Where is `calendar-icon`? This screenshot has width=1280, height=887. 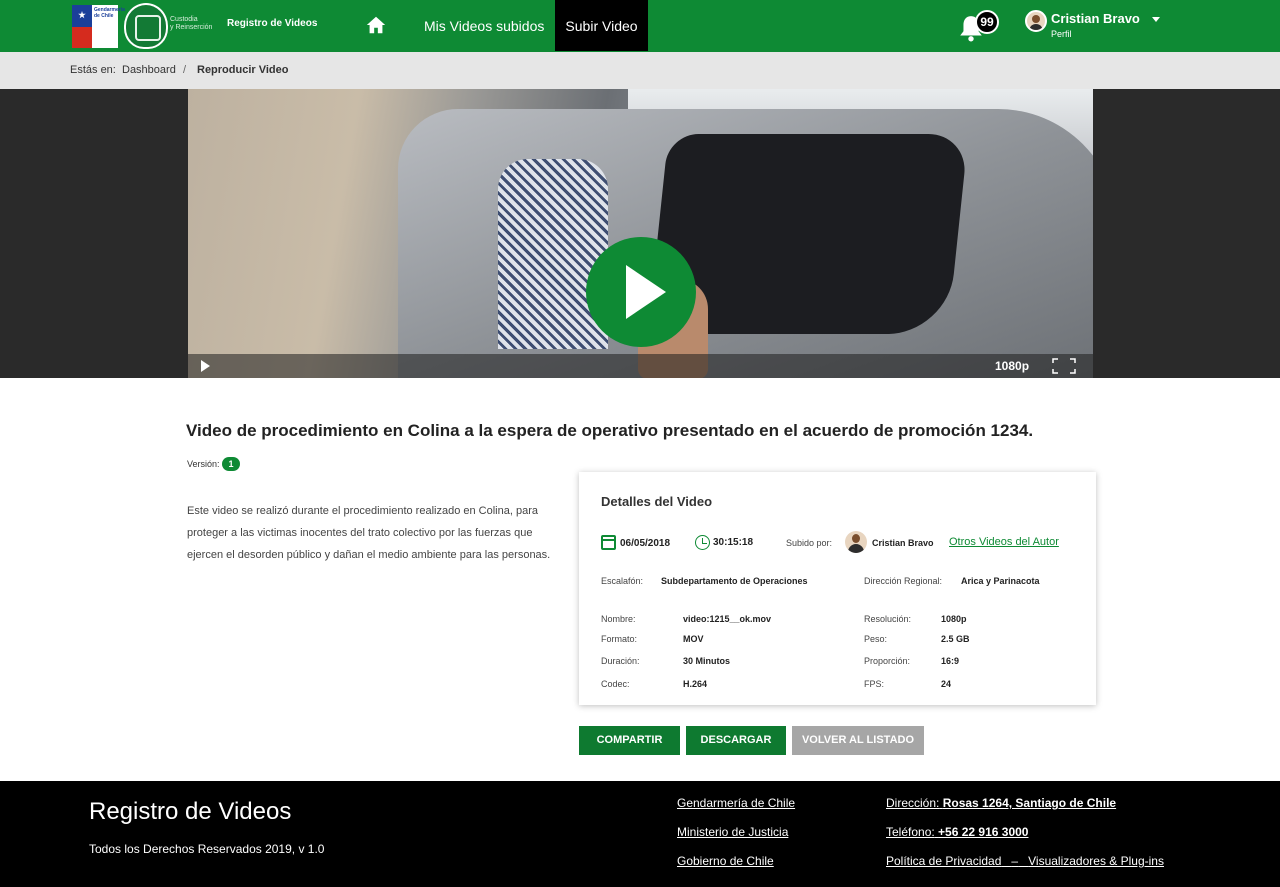
calendar-icon is located at coordinates (608, 542).